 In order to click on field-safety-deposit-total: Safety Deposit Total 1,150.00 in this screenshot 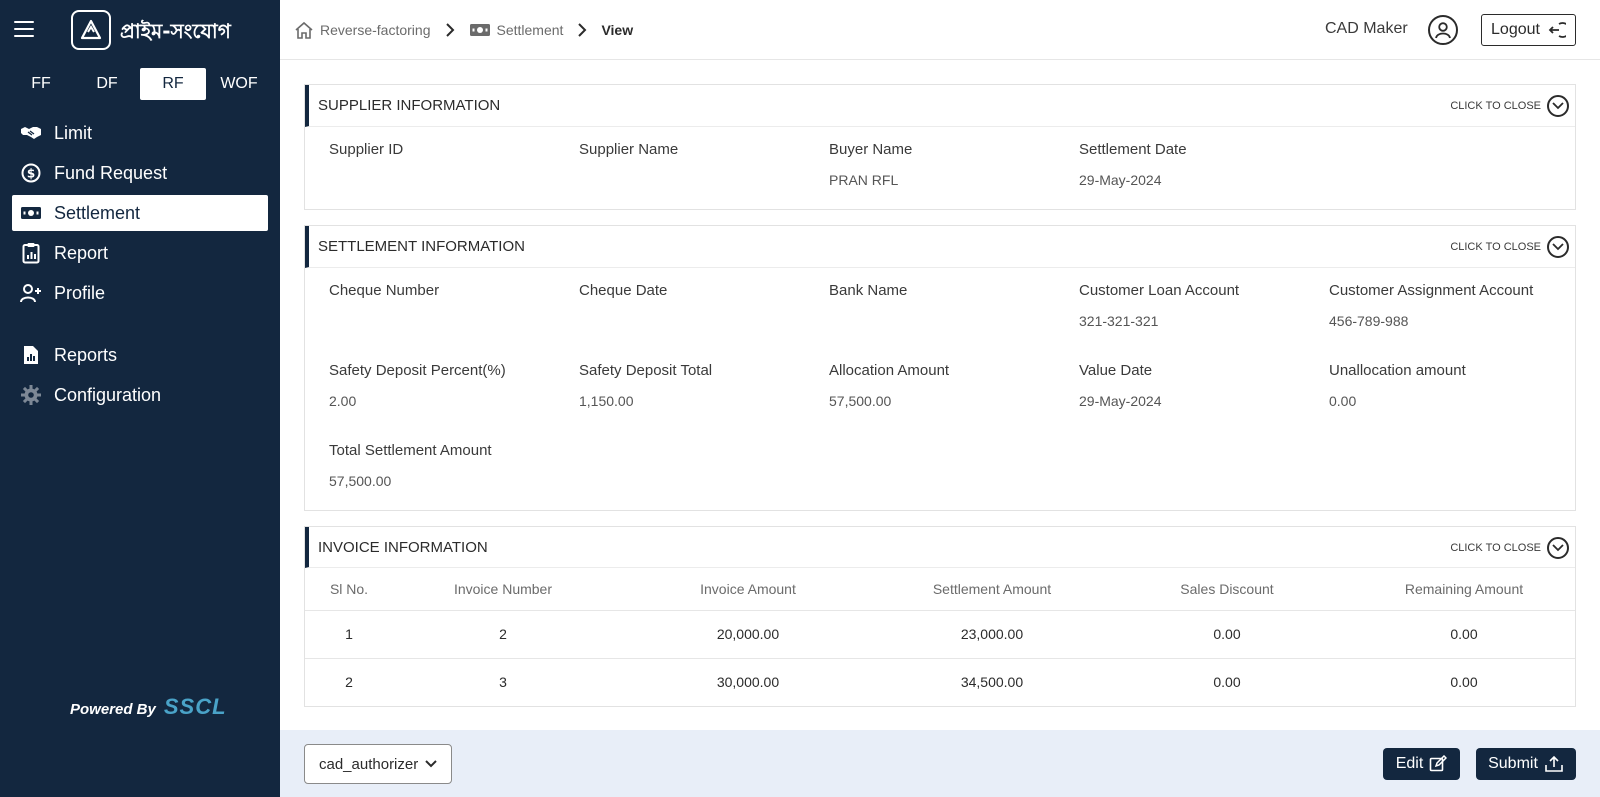, I will do `click(699, 385)`.